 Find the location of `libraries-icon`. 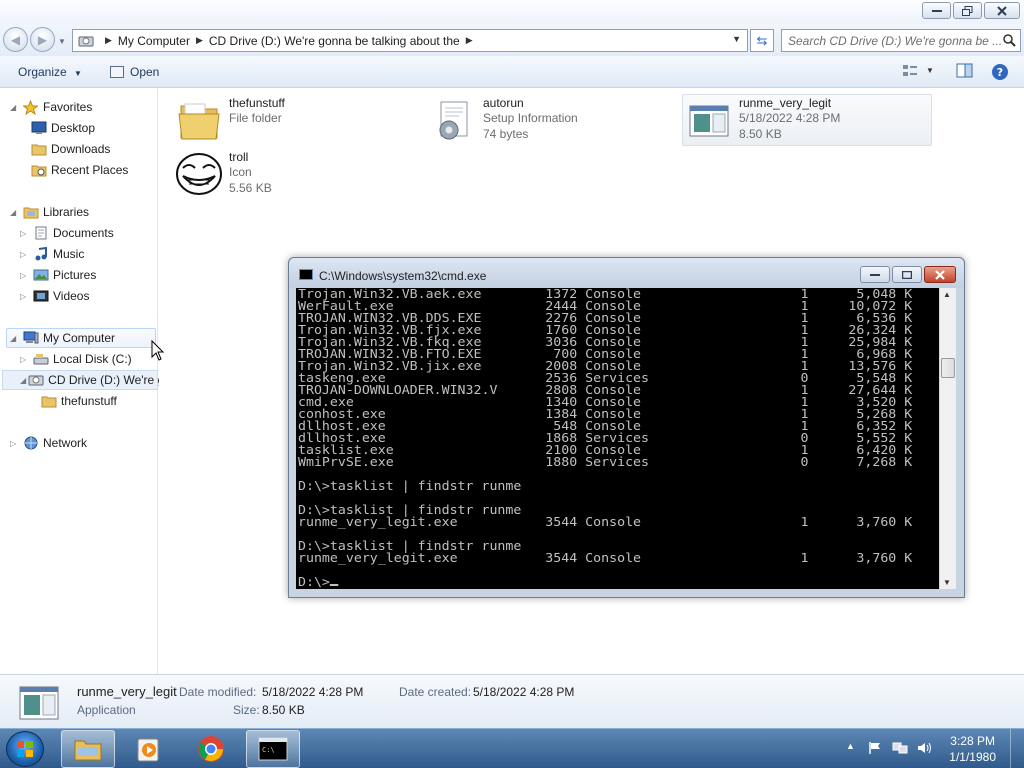

libraries-icon is located at coordinates (30, 212).